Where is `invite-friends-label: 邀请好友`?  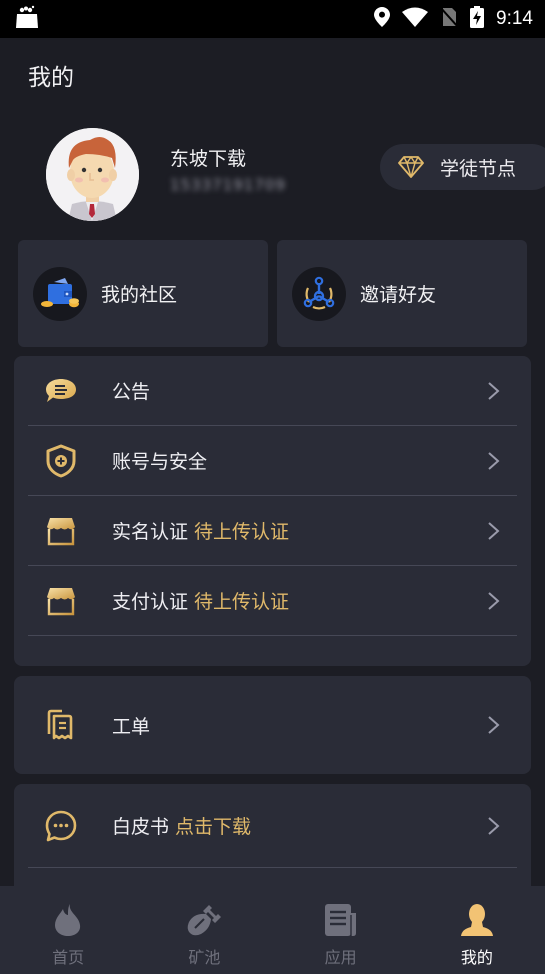
invite-friends-label: 邀请好友 is located at coordinates (398, 295).